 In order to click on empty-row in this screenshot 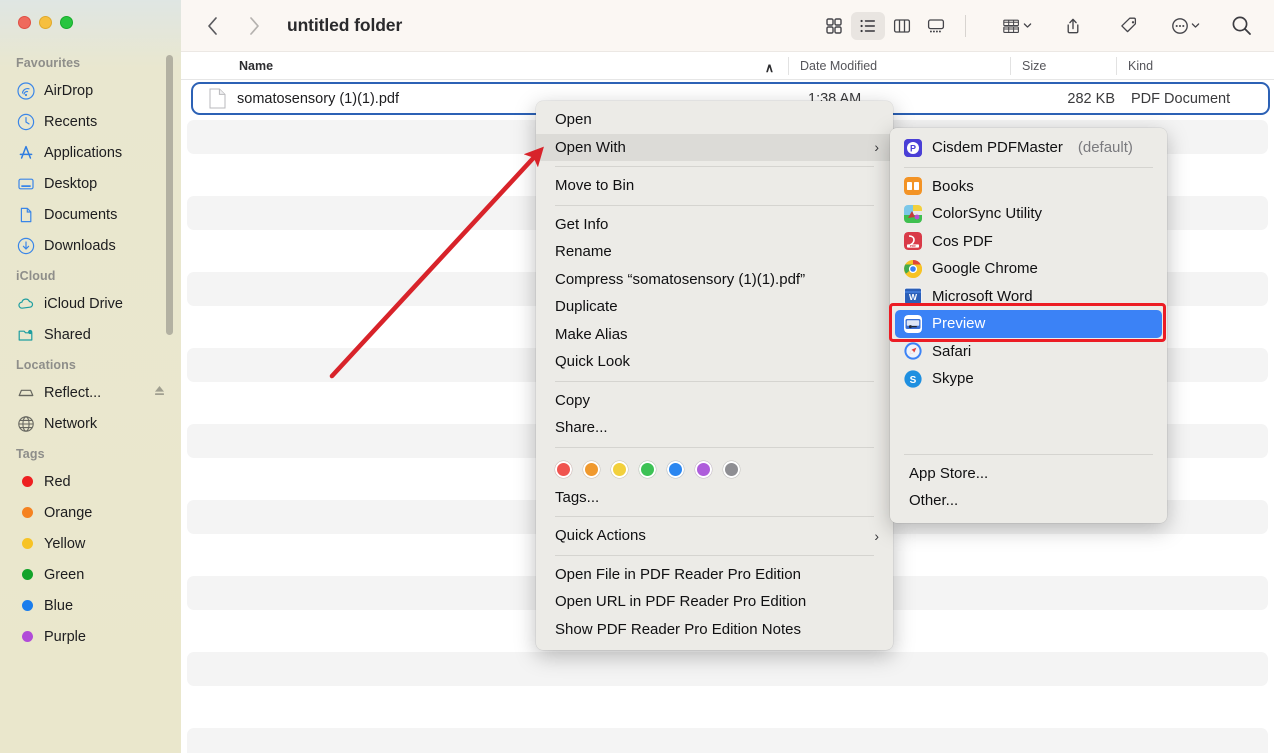, I will do `click(727, 707)`.